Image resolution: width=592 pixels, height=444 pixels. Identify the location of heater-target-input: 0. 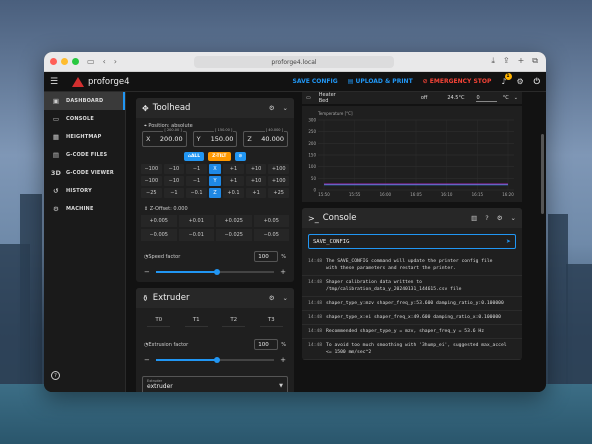
(486, 98).